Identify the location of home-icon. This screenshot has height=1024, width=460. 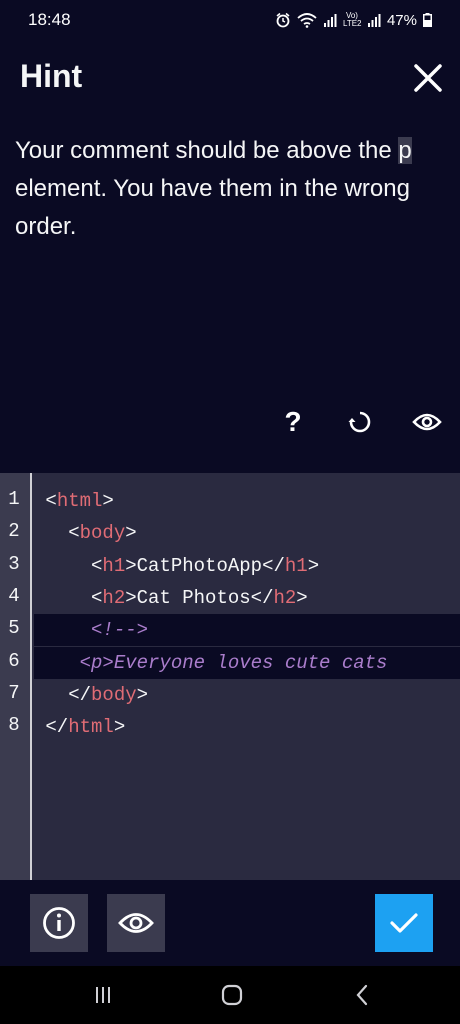
(232, 995).